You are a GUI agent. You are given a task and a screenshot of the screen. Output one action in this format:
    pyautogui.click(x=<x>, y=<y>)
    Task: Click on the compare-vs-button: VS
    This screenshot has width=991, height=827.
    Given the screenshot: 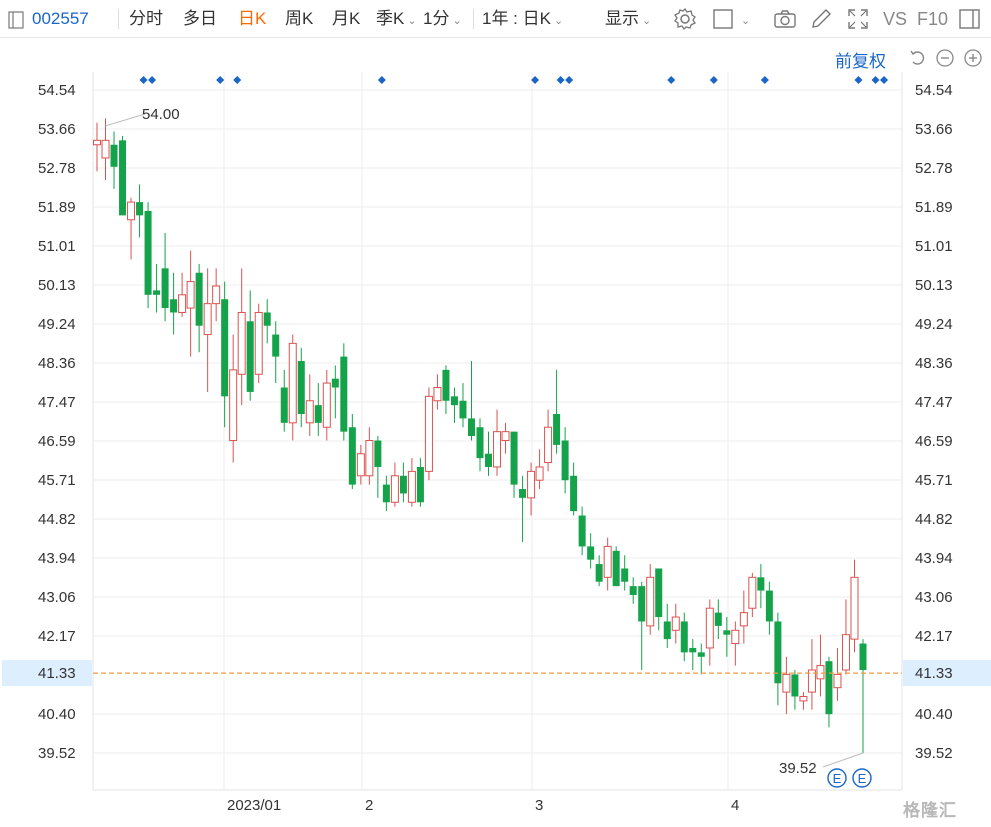 What is the action you would take?
    pyautogui.click(x=895, y=19)
    